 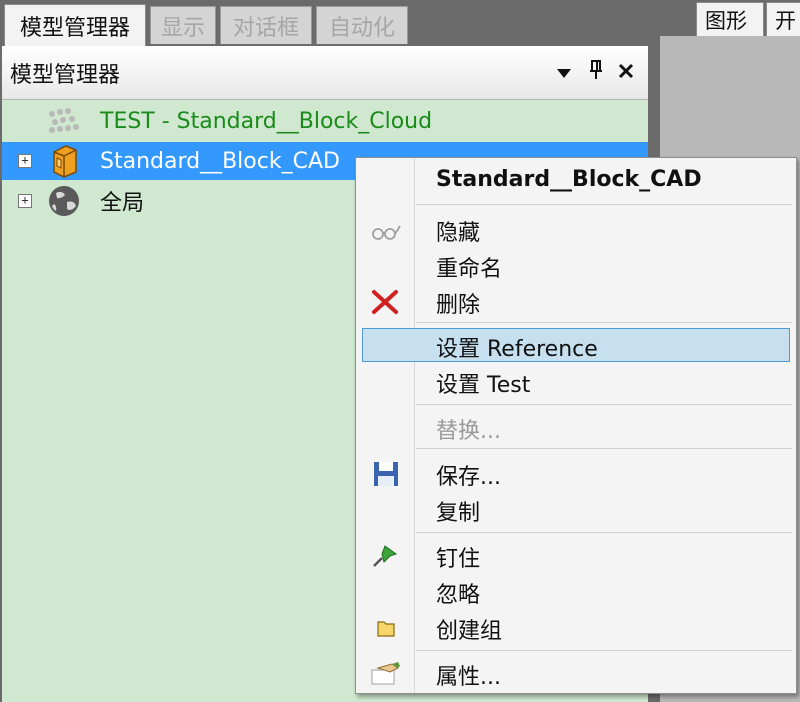 I want to click on panel-header: 模型管理器, so click(x=325, y=73).